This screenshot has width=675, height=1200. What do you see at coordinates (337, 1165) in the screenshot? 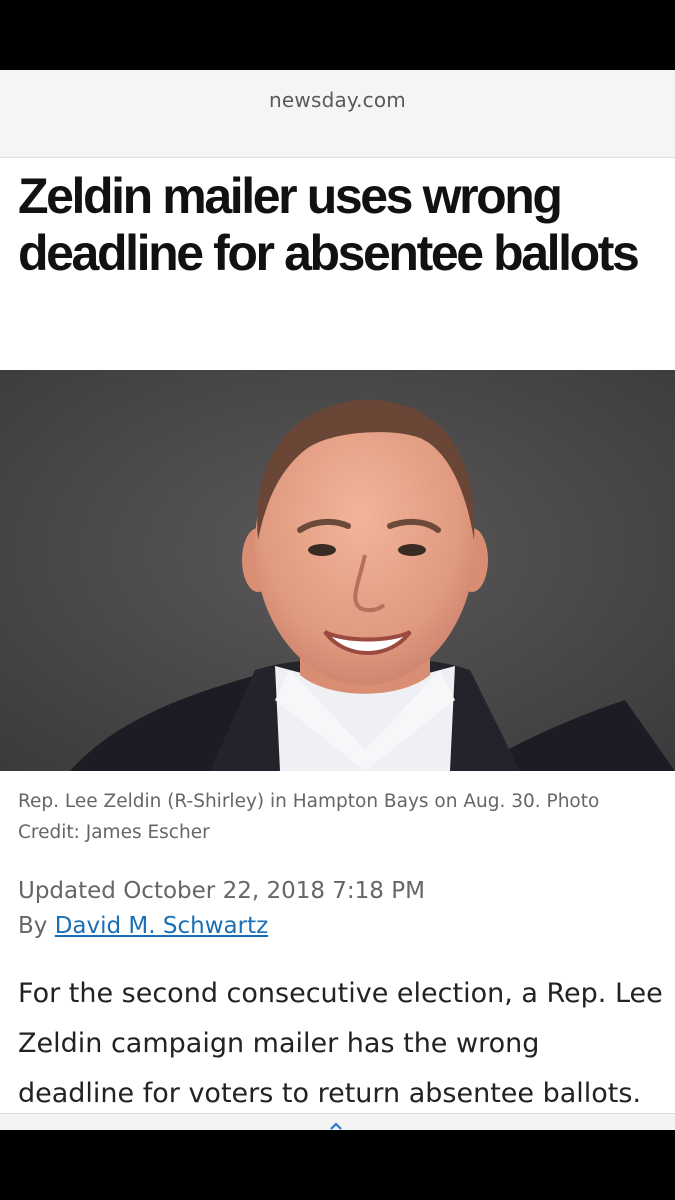
I see `system-nav-bar` at bounding box center [337, 1165].